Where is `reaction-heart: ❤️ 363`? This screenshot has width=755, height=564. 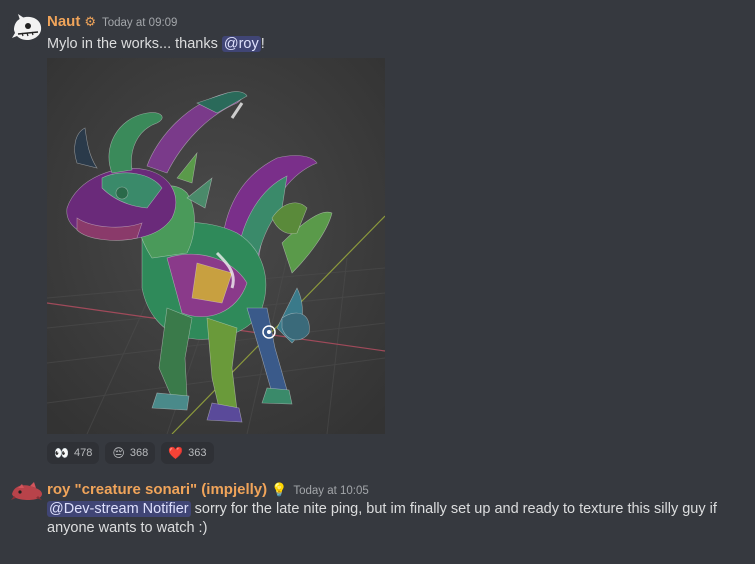
reaction-heart: ❤️ 363 is located at coordinates (187, 453).